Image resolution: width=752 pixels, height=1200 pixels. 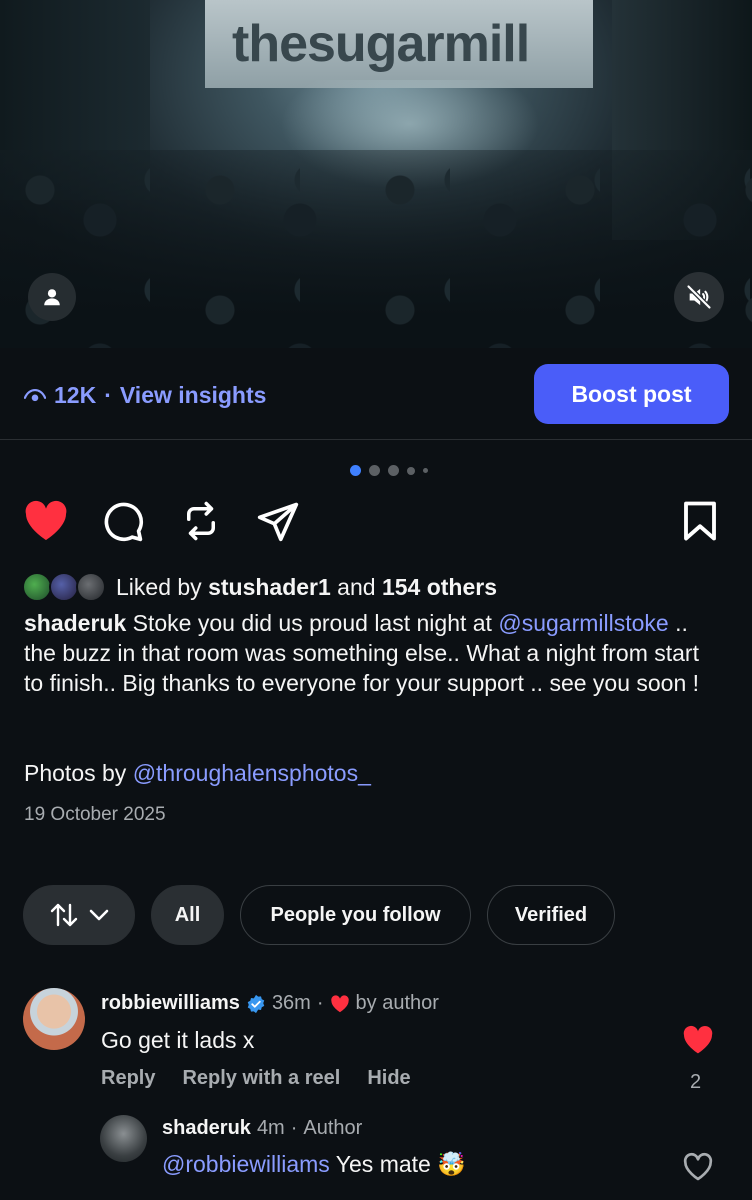 What do you see at coordinates (35, 394) in the screenshot?
I see `eye-icon` at bounding box center [35, 394].